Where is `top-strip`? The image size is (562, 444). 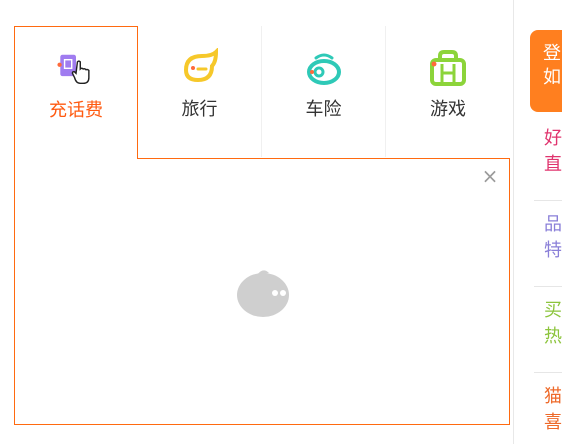
top-strip is located at coordinates (256, 13).